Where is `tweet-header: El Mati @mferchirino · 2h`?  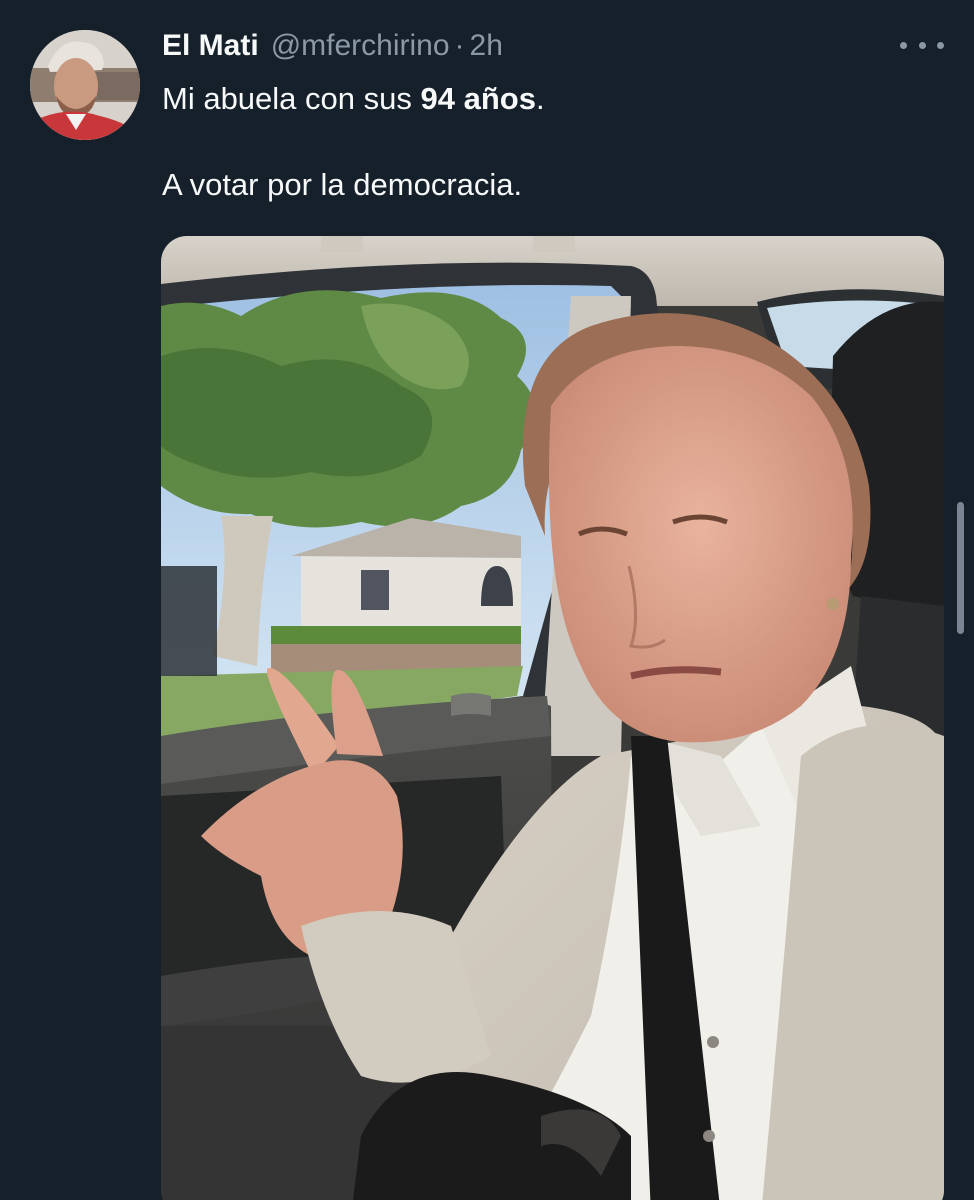 tweet-header: El Mati @mferchirino · 2h is located at coordinates (332, 46).